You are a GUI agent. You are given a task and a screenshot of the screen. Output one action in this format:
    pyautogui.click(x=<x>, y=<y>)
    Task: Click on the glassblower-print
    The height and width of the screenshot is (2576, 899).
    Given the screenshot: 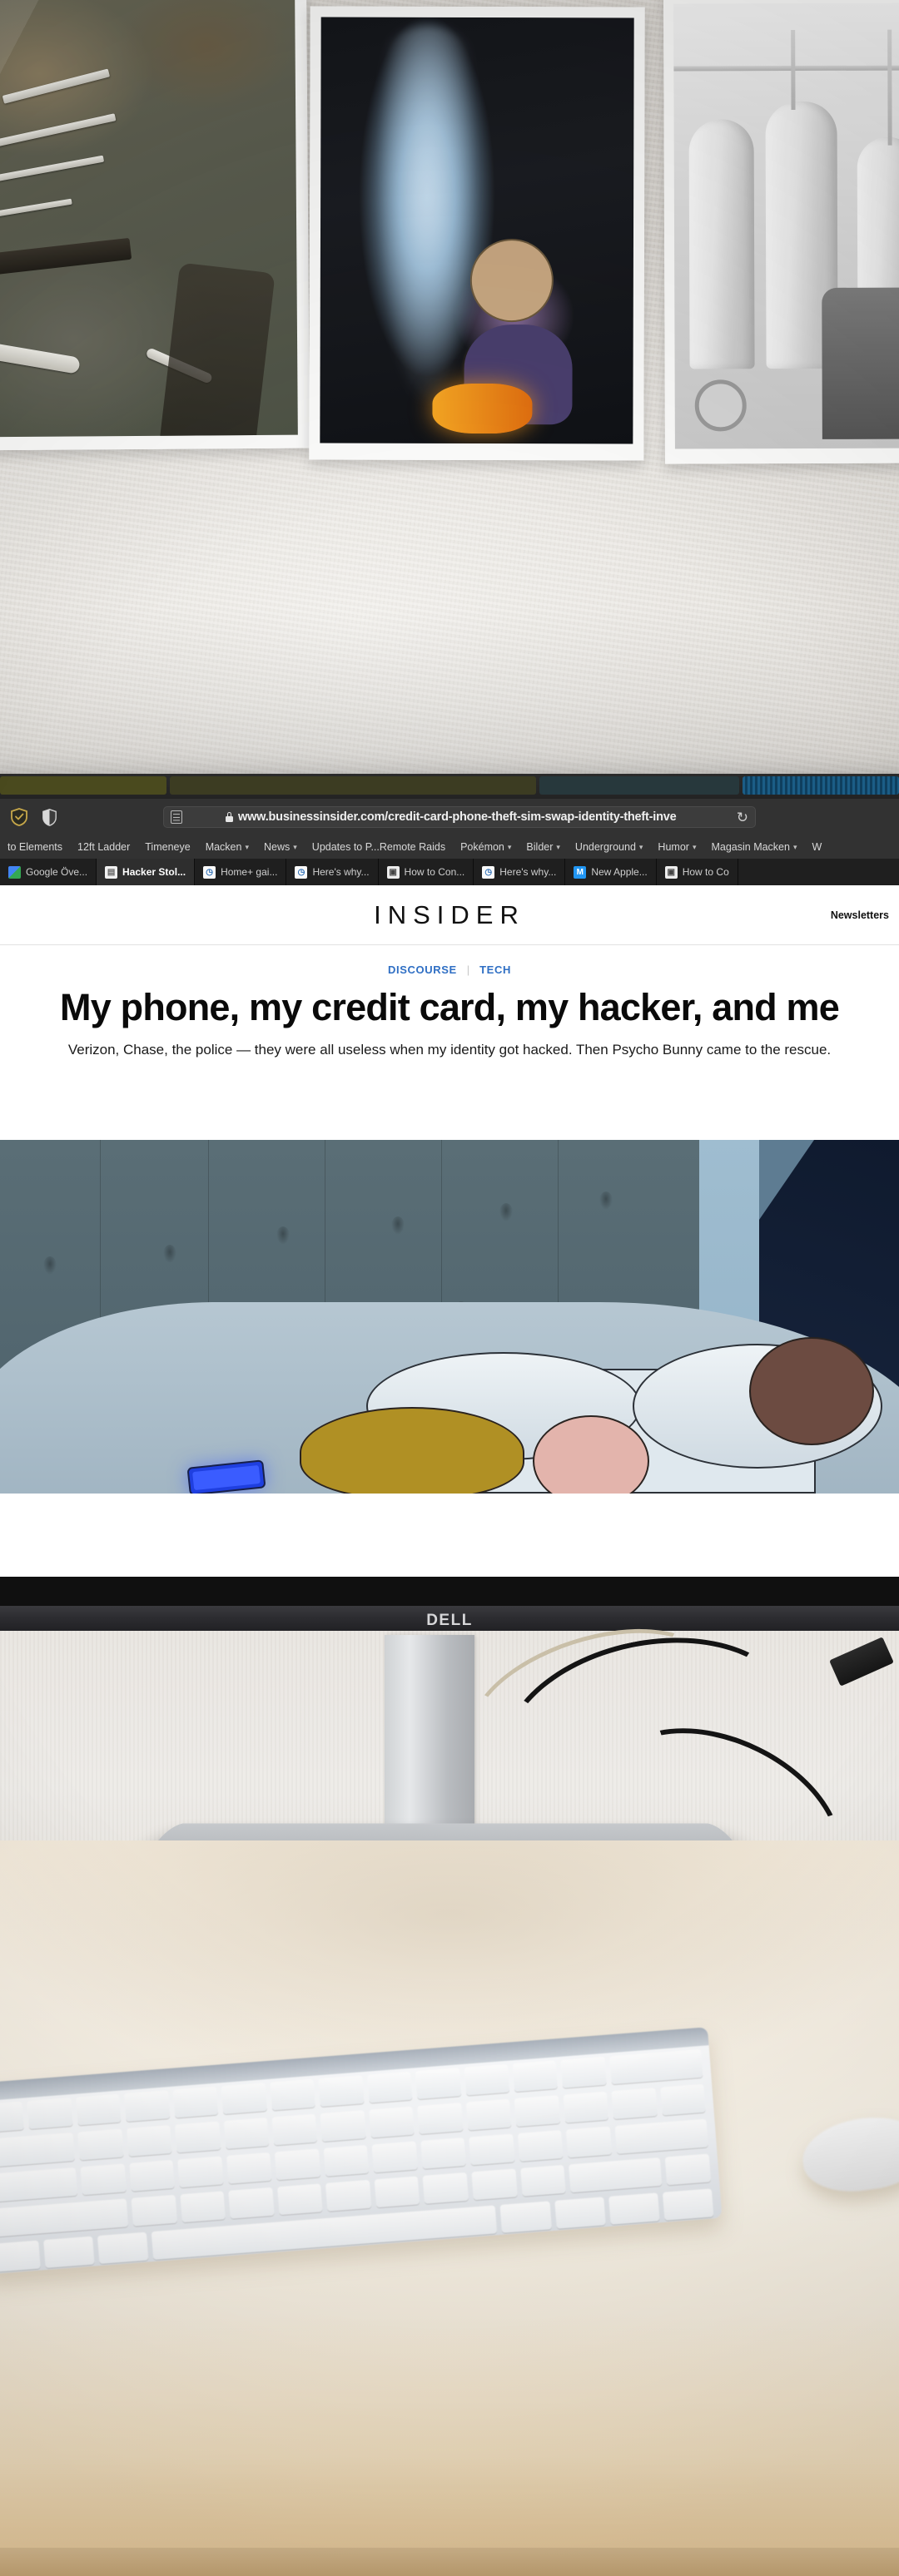 What is the action you would take?
    pyautogui.click(x=477, y=234)
    